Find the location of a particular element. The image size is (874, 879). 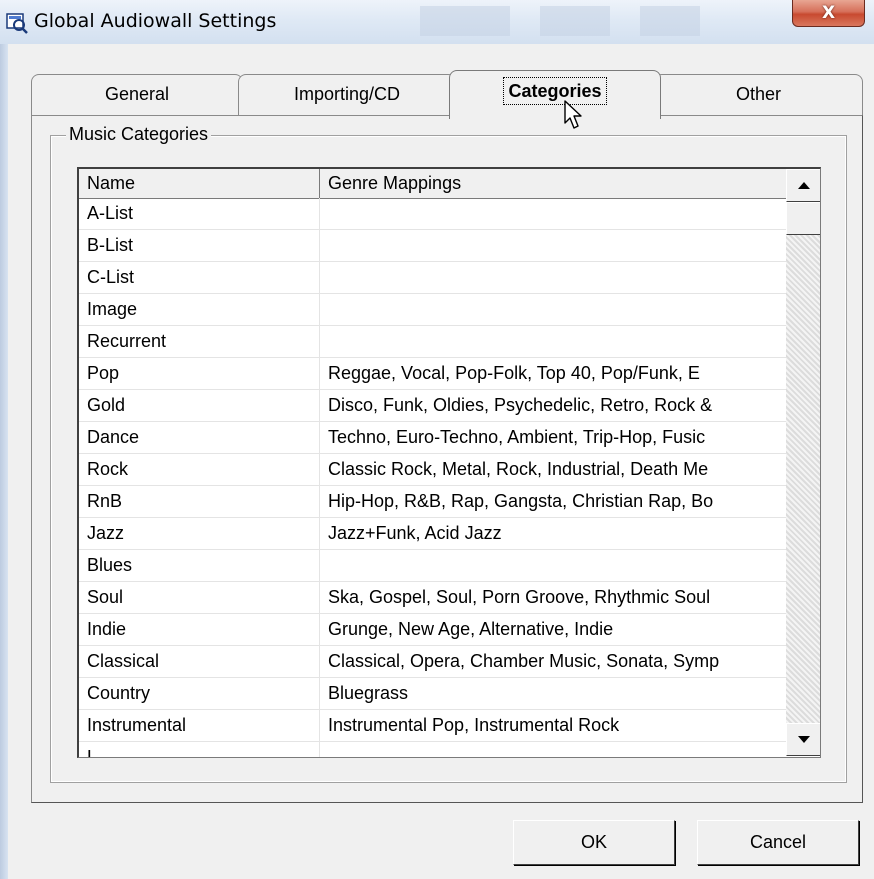

table-row: A-List is located at coordinates (432, 214).